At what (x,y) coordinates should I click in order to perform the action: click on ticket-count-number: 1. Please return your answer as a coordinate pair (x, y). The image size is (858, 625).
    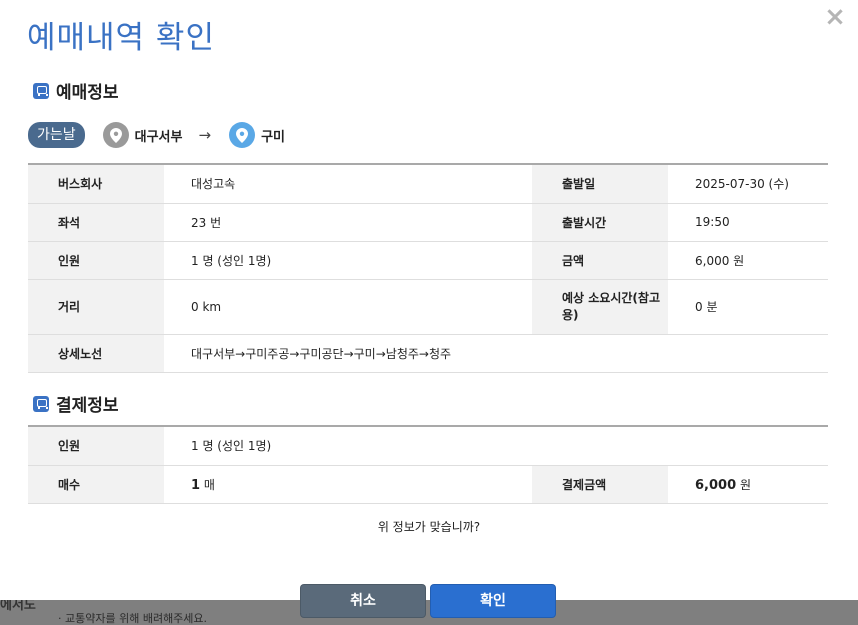
    Looking at the image, I should click on (196, 485).